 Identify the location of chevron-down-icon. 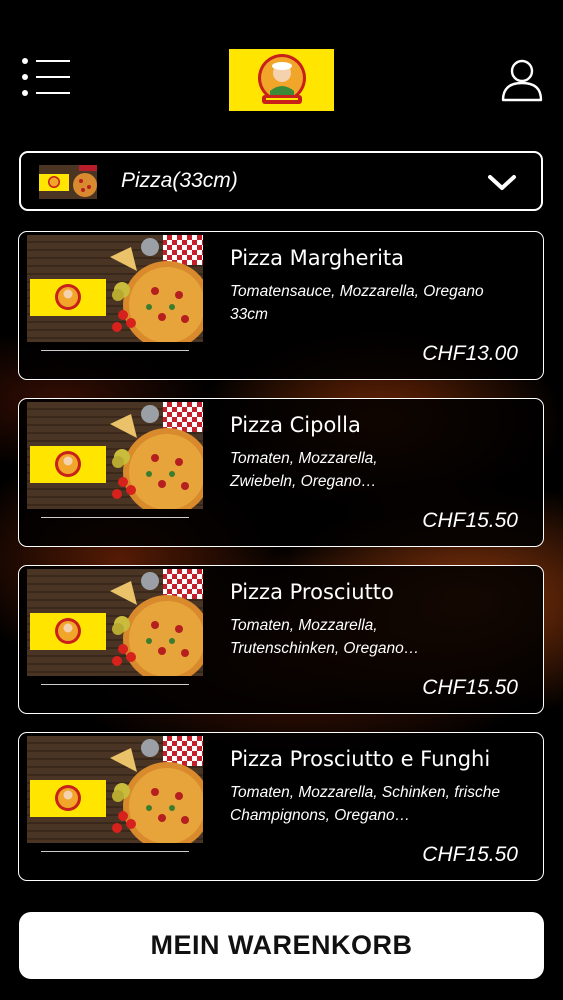
(502, 182).